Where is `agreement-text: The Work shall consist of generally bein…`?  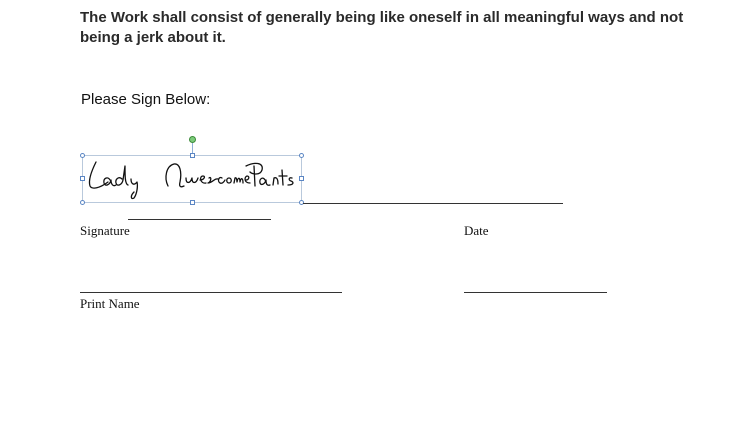
agreement-text: The Work shall consist of generally bein… is located at coordinates (382, 27).